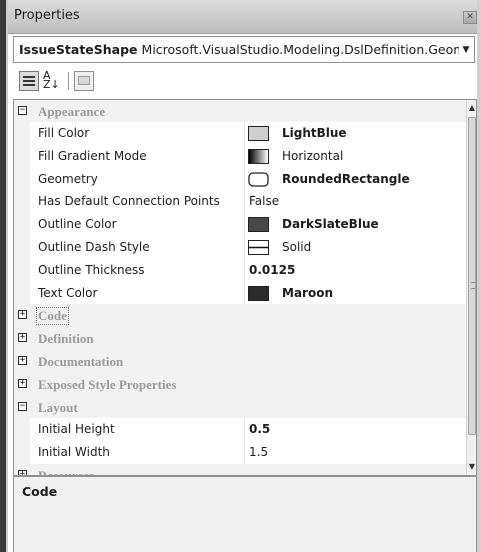 The width and height of the screenshot is (481, 552). I want to click on property-value: 0.5, so click(259, 429).